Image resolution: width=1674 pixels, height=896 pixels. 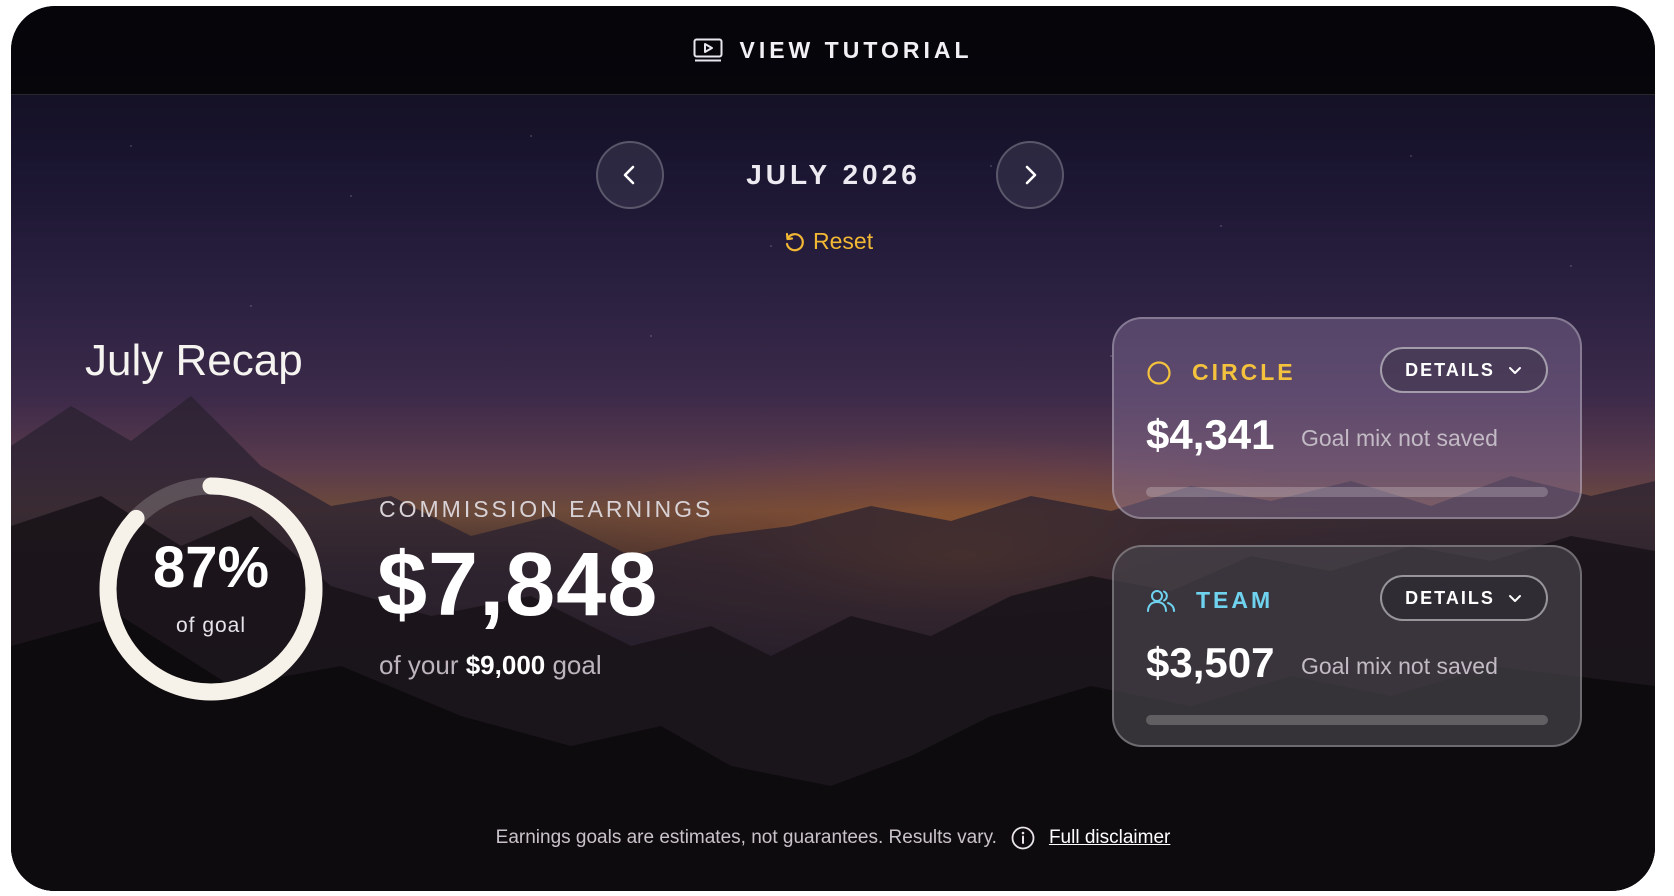 I want to click on circle-card: CIRCLE DETAILS $4,341 Goal mix not saved, so click(x=1347, y=418).